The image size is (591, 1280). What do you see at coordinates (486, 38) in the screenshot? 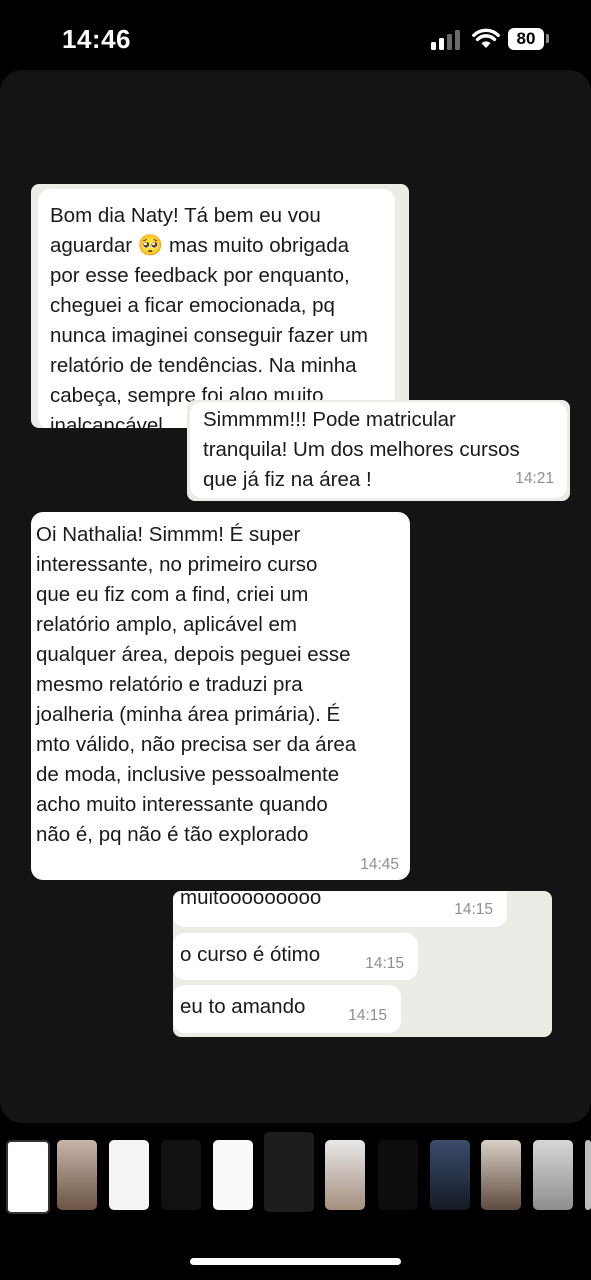
I see `wifi-icon` at bounding box center [486, 38].